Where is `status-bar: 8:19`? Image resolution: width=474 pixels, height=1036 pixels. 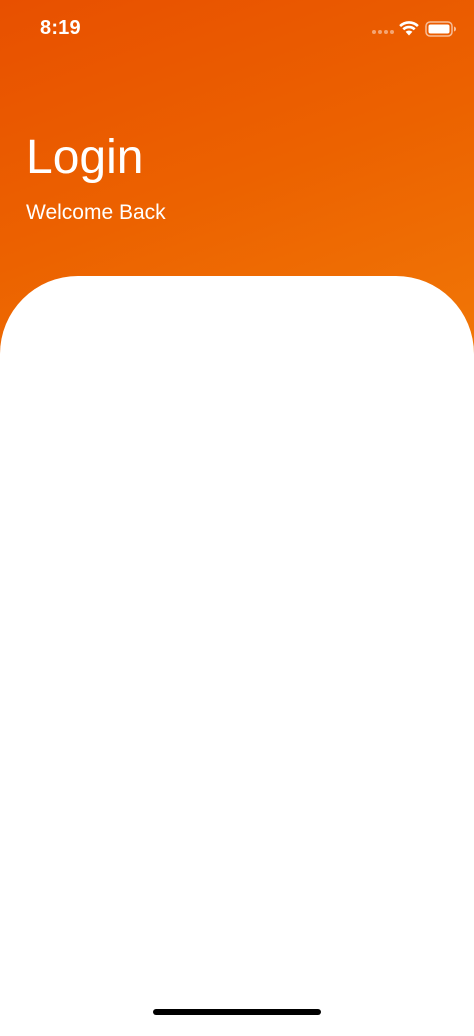 status-bar: 8:19 is located at coordinates (237, 30).